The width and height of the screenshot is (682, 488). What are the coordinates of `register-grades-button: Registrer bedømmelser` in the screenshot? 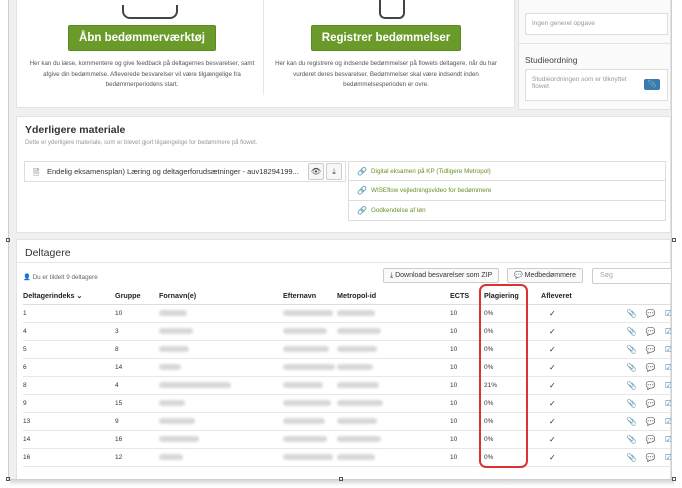 It's located at (386, 38).